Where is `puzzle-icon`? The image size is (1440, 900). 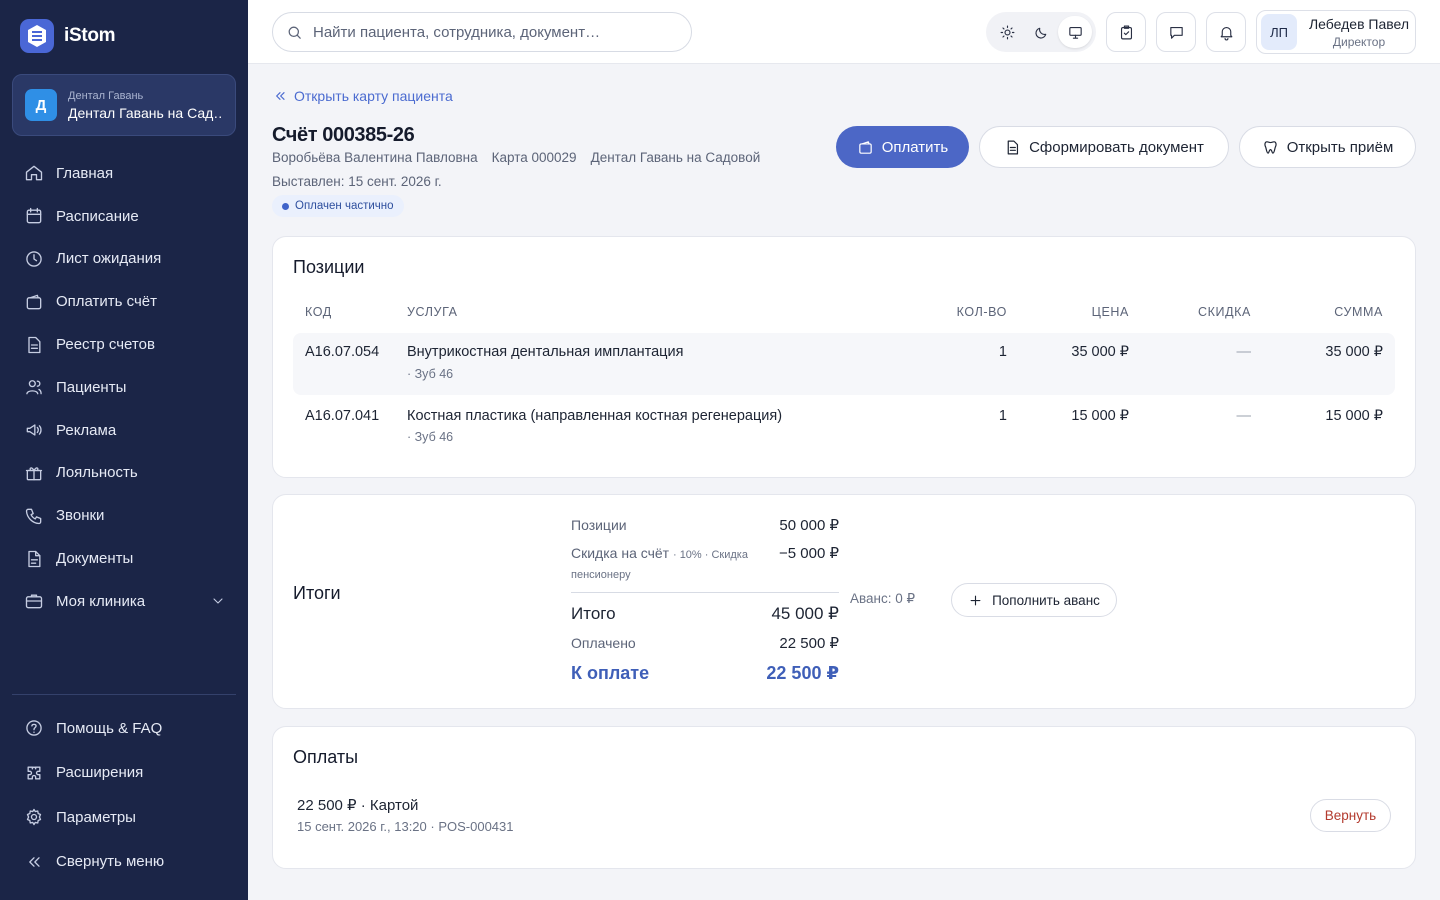 puzzle-icon is located at coordinates (34, 773).